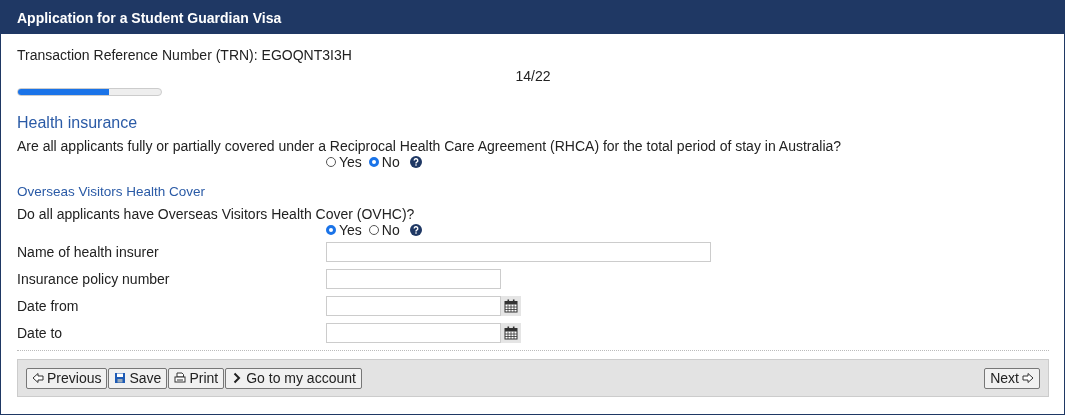  I want to click on previous-button: Previous, so click(67, 378).